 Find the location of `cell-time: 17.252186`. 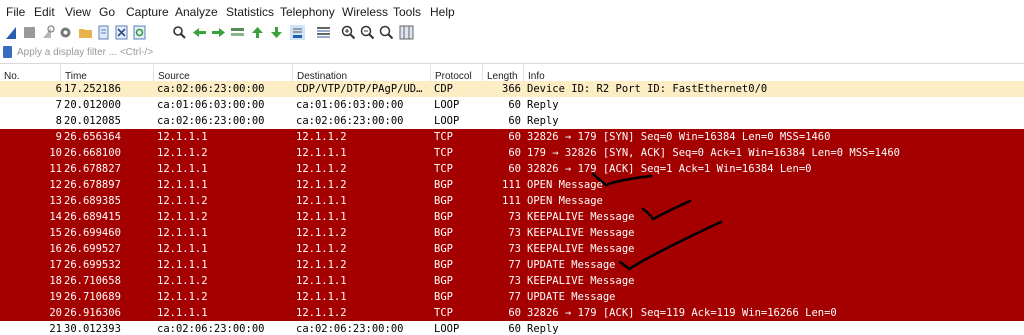

cell-time: 17.252186 is located at coordinates (92, 89).